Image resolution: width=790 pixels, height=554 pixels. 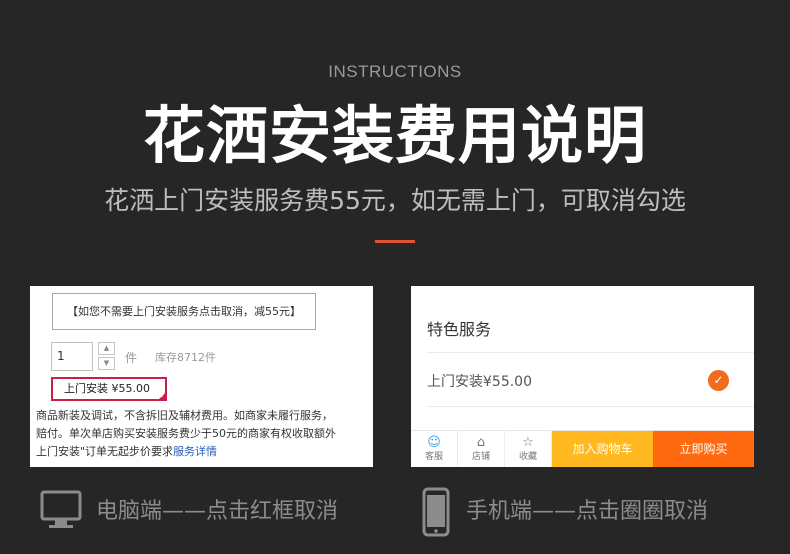 I want to click on tab-customer-service: ☺ 客服, so click(x=434, y=449).